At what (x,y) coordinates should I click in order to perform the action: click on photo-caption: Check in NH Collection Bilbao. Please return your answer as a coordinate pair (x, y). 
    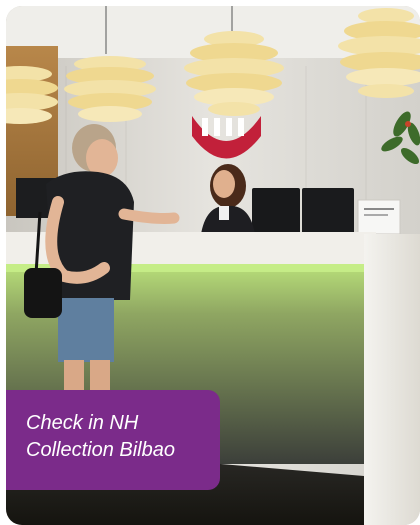
    Looking at the image, I should click on (113, 440).